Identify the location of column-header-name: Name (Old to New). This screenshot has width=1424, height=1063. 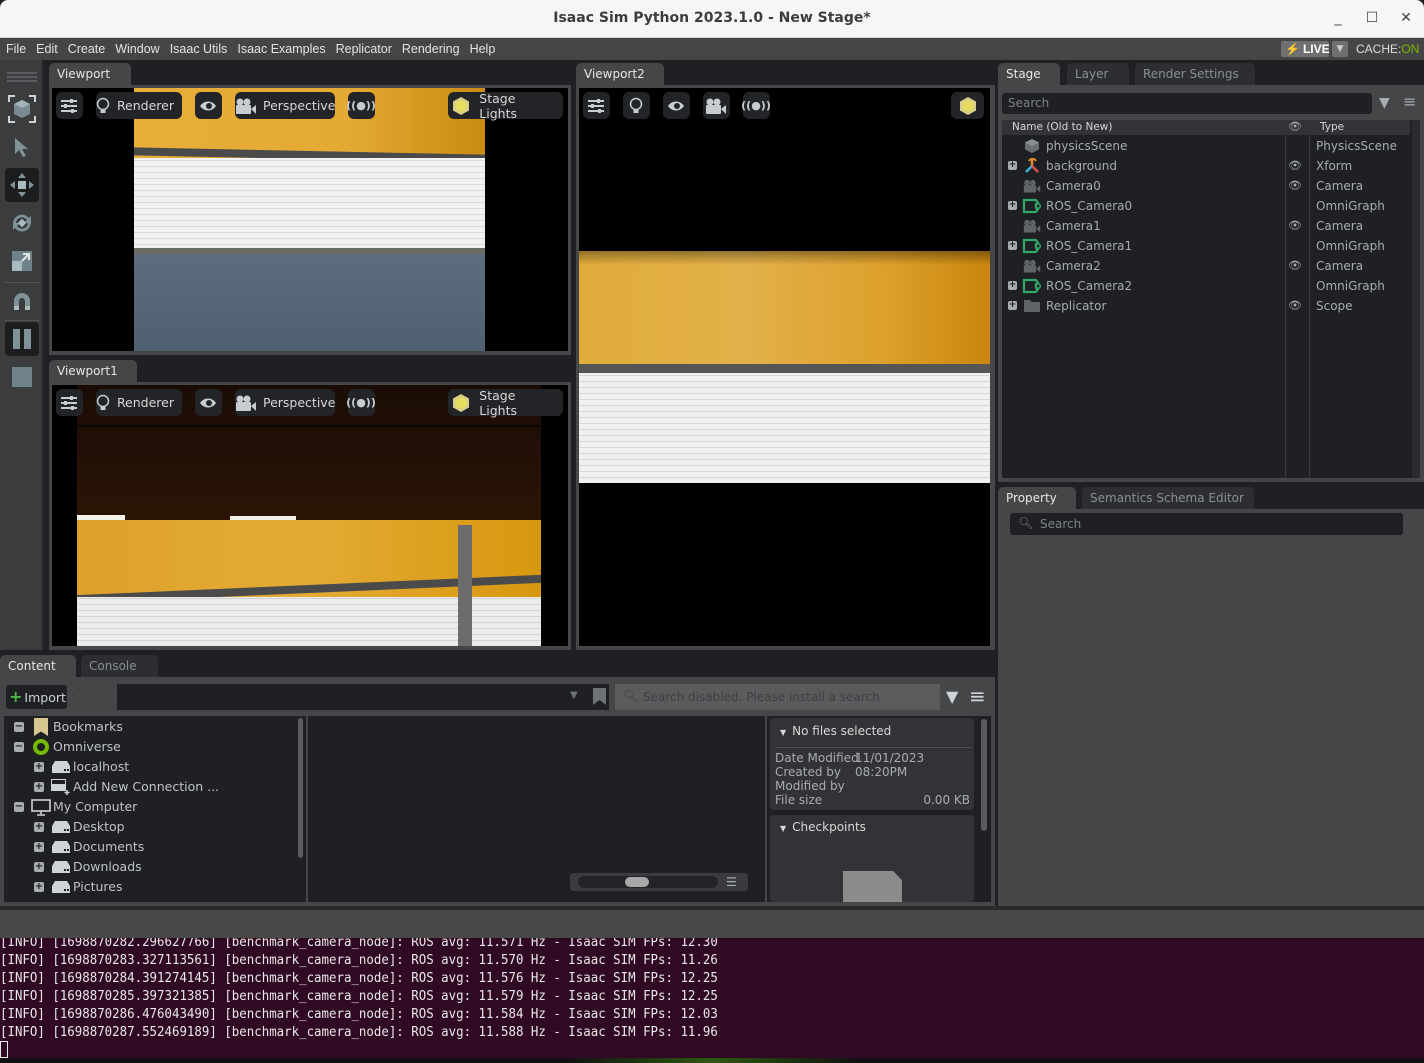
(1062, 127).